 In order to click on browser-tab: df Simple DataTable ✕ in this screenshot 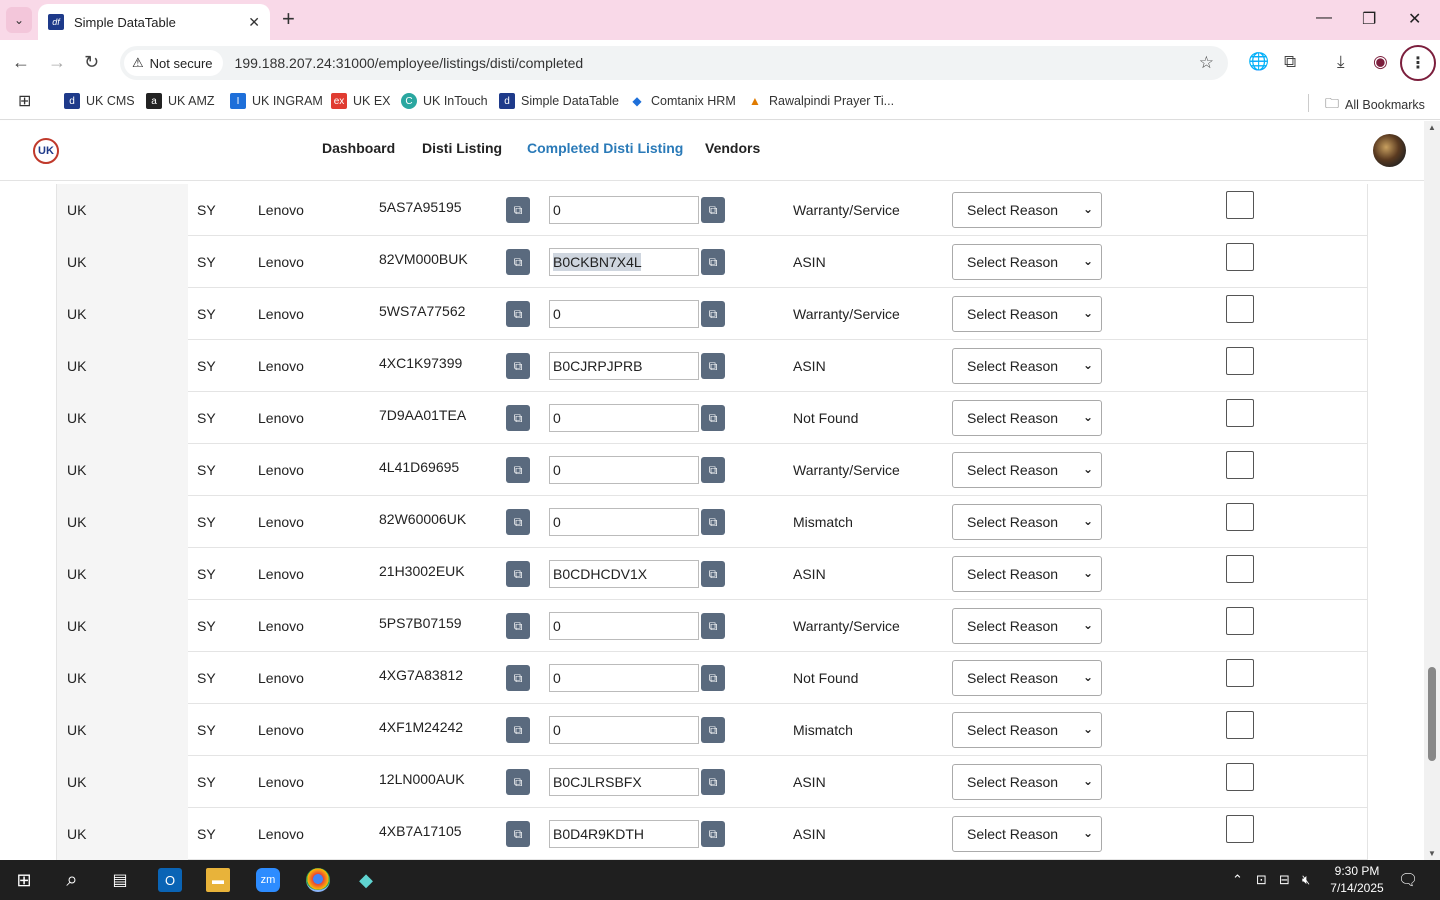, I will do `click(154, 22)`.